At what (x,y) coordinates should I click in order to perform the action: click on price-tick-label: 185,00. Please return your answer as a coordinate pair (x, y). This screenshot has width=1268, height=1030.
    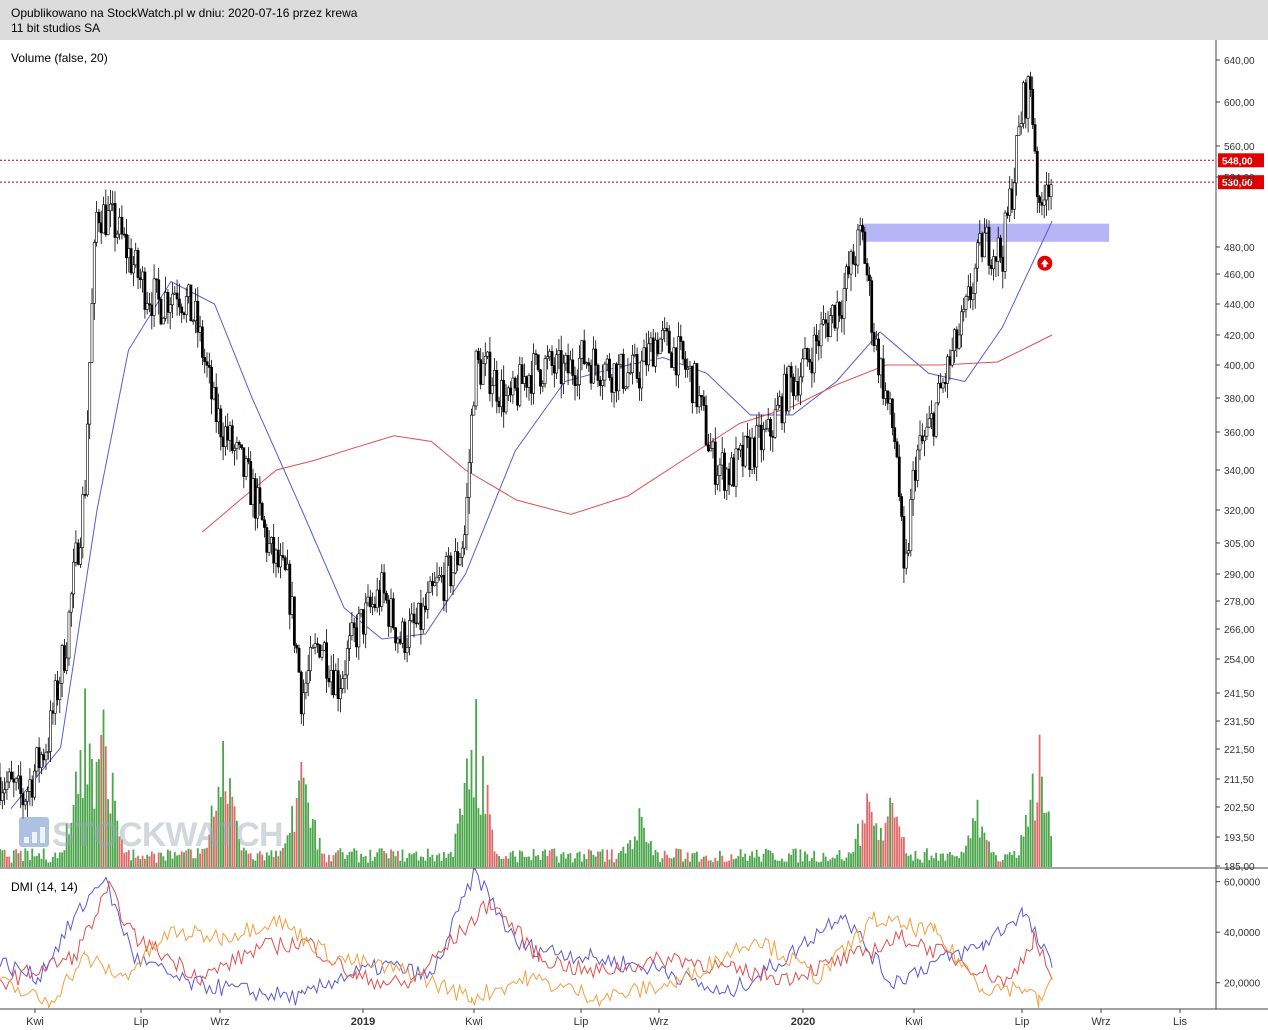
    Looking at the image, I should click on (1239, 867).